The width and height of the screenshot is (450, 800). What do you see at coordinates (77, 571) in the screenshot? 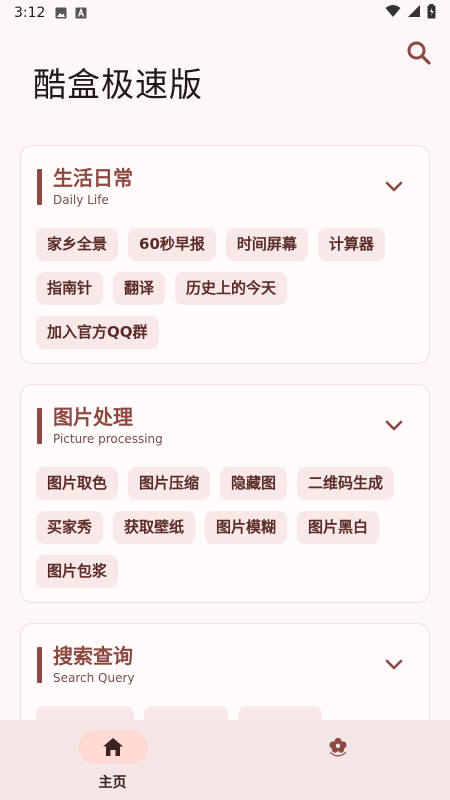
I see `chip-image-patina: 图片包浆` at bounding box center [77, 571].